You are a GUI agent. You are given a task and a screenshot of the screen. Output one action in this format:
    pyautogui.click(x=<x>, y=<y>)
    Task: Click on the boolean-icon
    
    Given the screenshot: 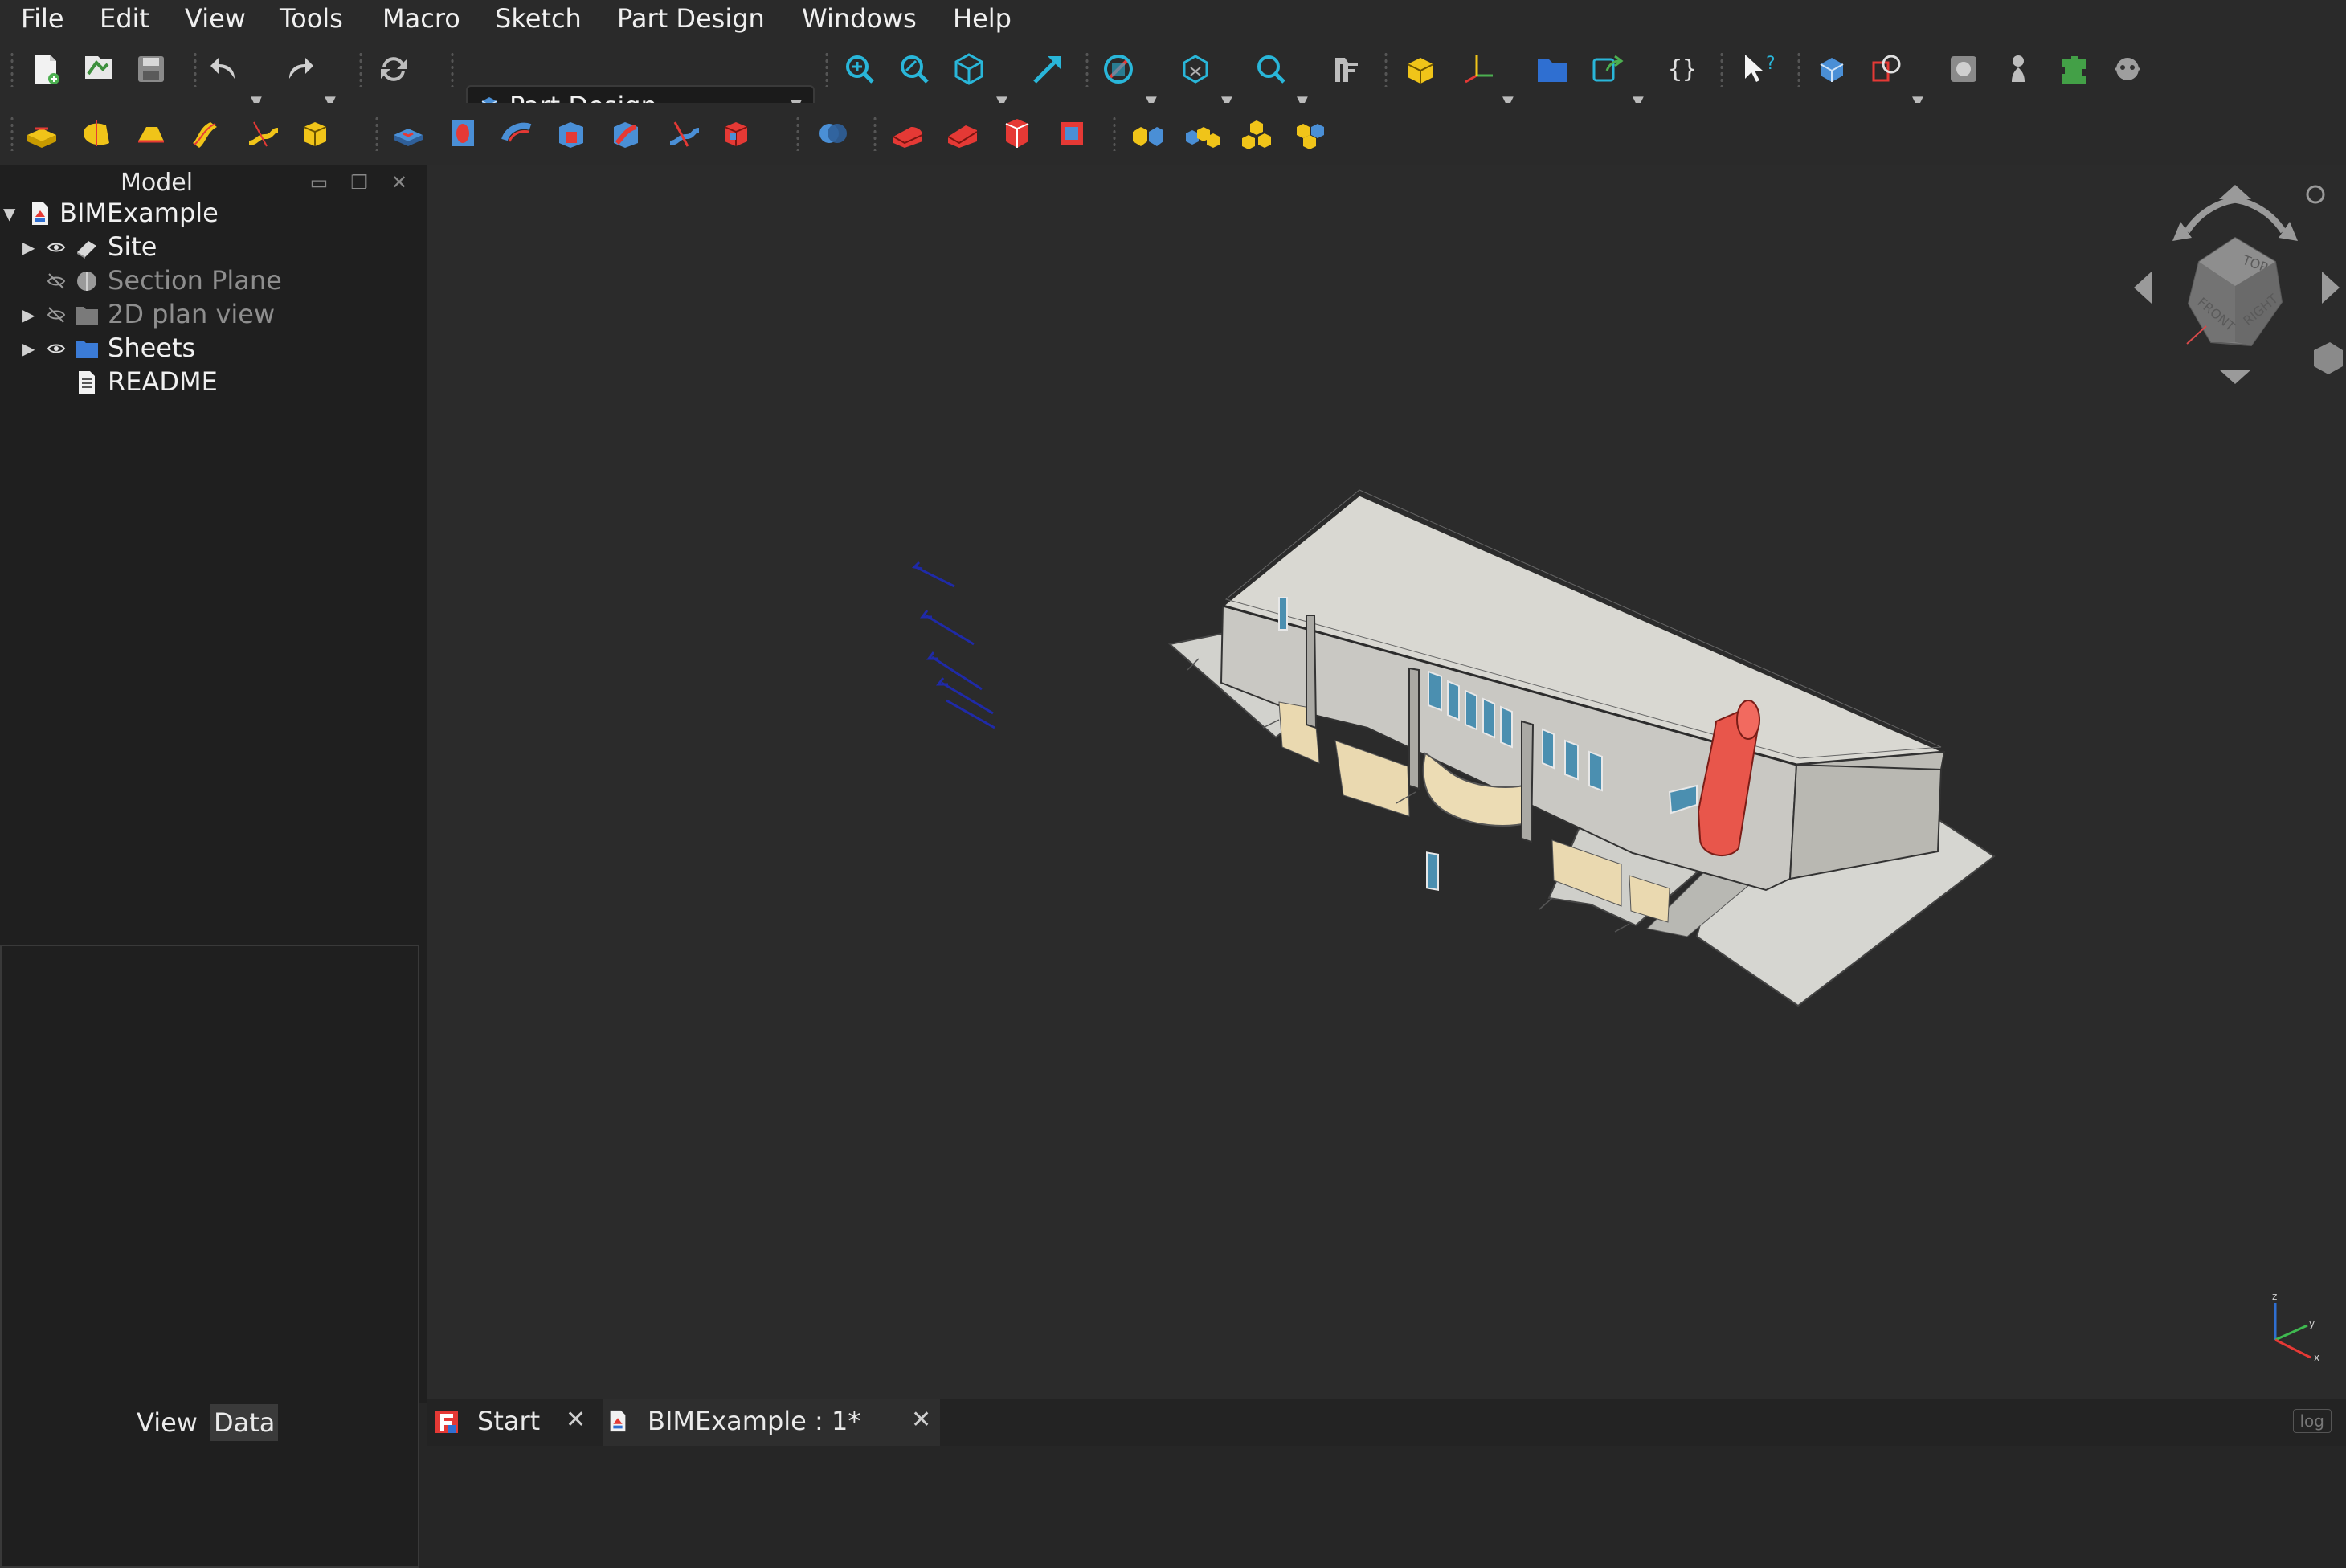 What is the action you would take?
    pyautogui.click(x=832, y=133)
    